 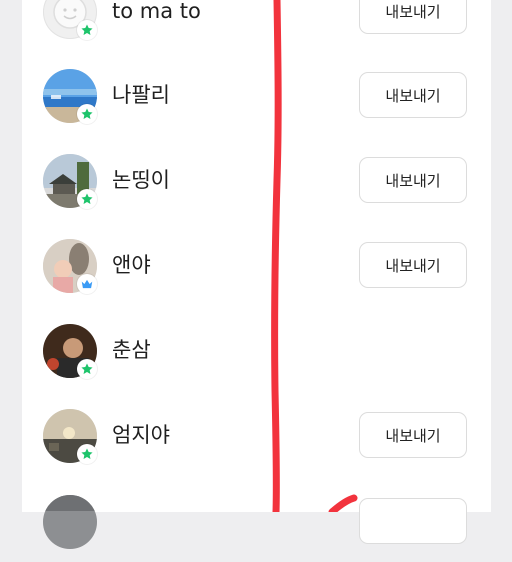 I want to click on friend-name: 논띵이, so click(x=141, y=180).